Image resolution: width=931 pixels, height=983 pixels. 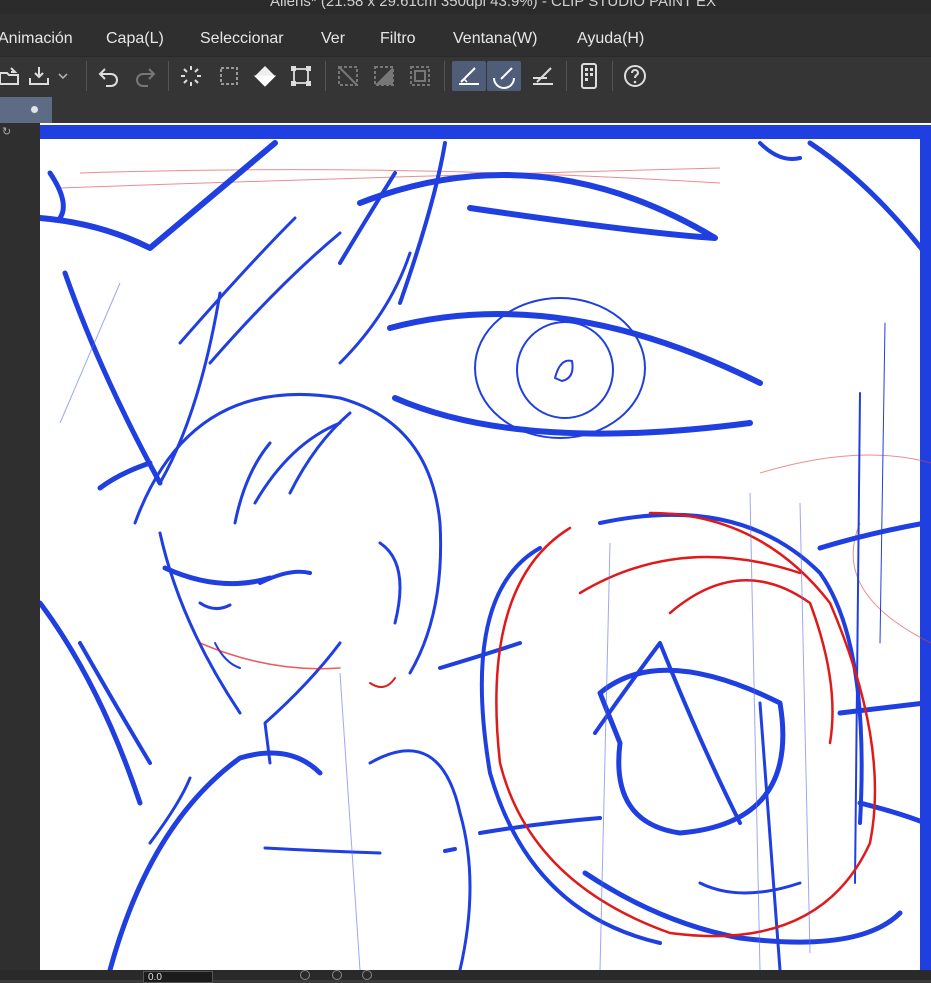 What do you see at coordinates (337, 975) in the screenshot?
I see `zoom-in-icon` at bounding box center [337, 975].